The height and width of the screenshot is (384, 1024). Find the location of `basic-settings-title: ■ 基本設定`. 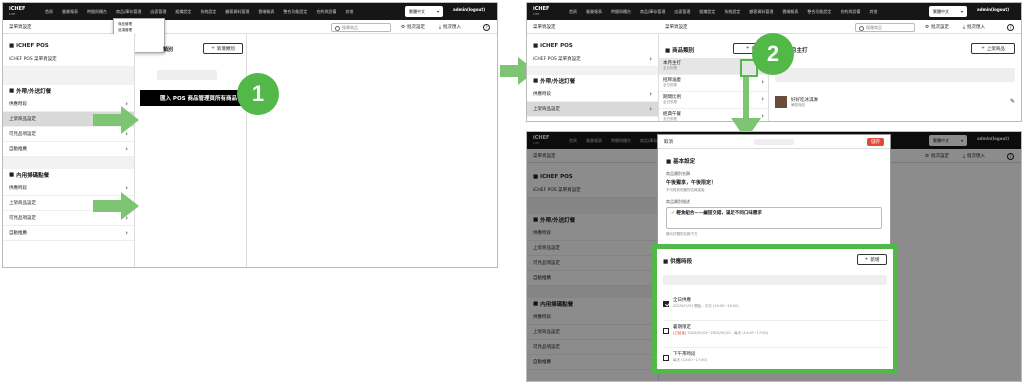

basic-settings-title: ■ 基本設定 is located at coordinates (681, 162).